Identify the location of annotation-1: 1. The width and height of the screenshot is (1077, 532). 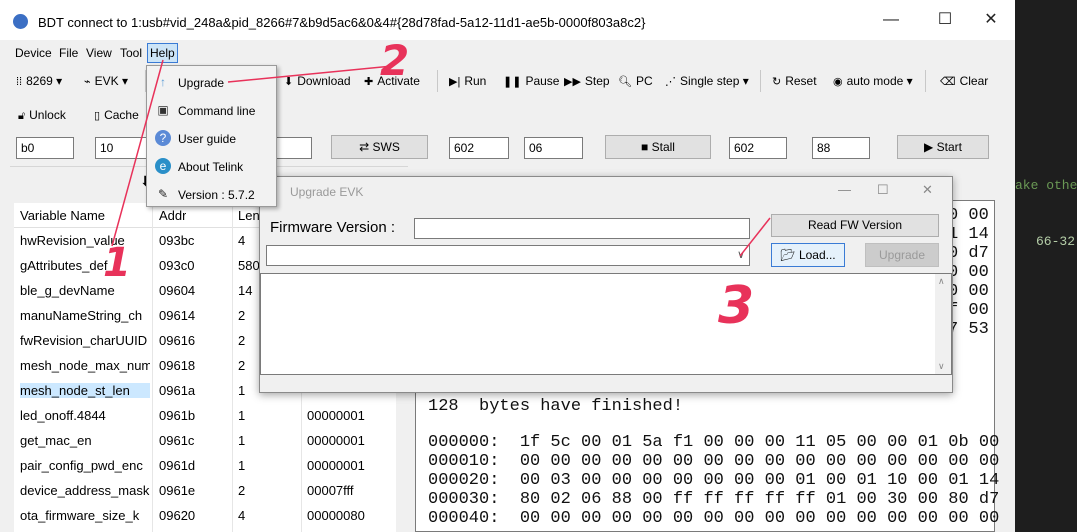
(117, 263).